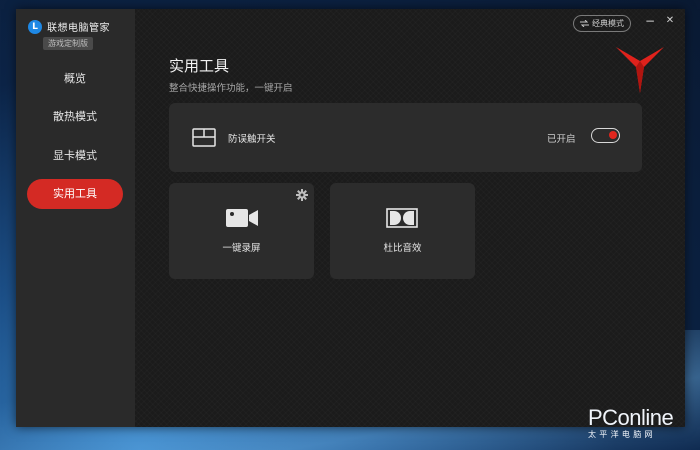  I want to click on dolby-icon, so click(402, 218).